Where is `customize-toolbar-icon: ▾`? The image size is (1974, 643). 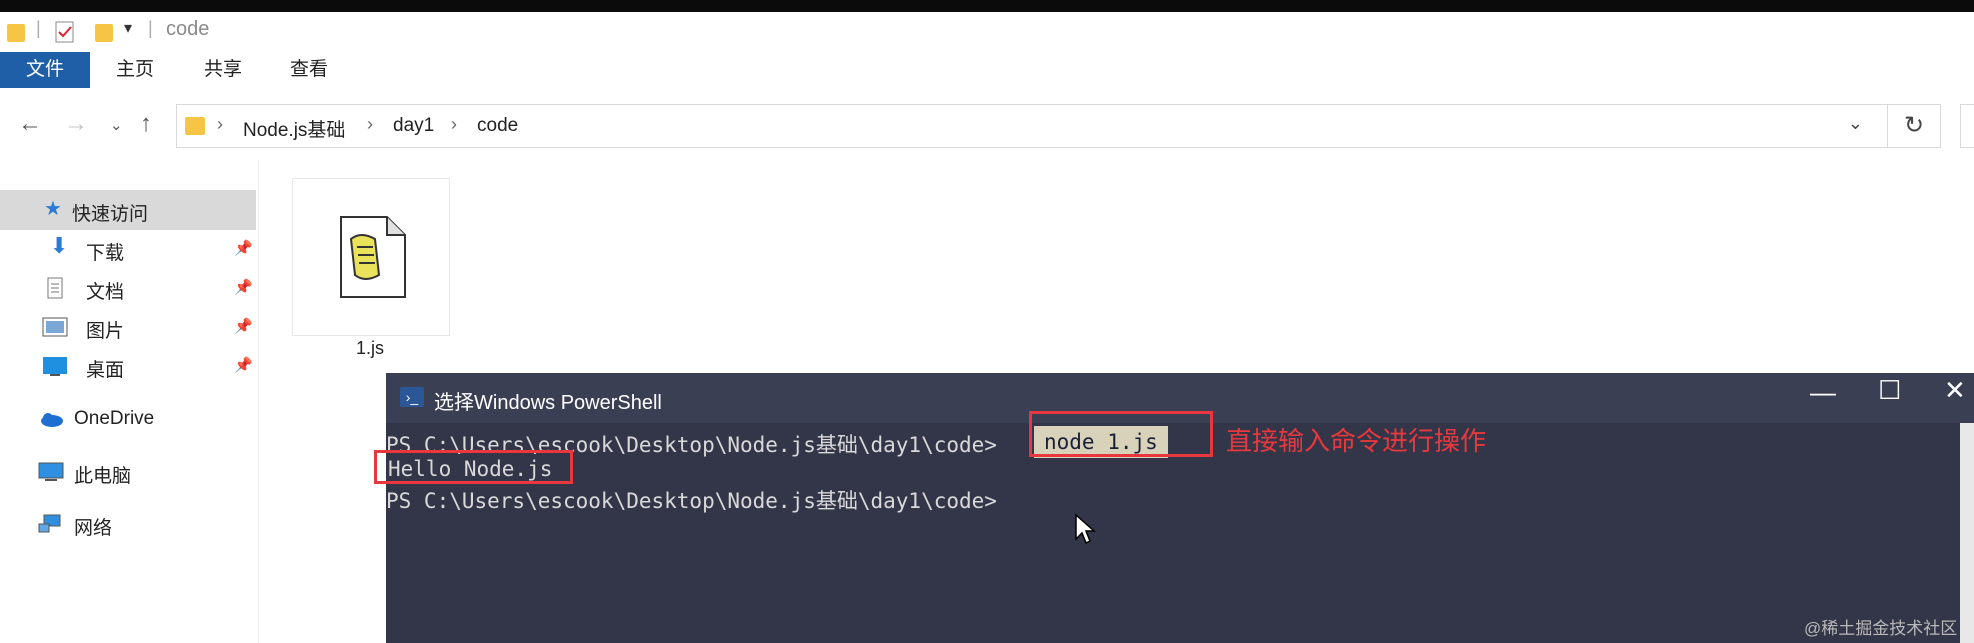 customize-toolbar-icon: ▾ is located at coordinates (128, 28).